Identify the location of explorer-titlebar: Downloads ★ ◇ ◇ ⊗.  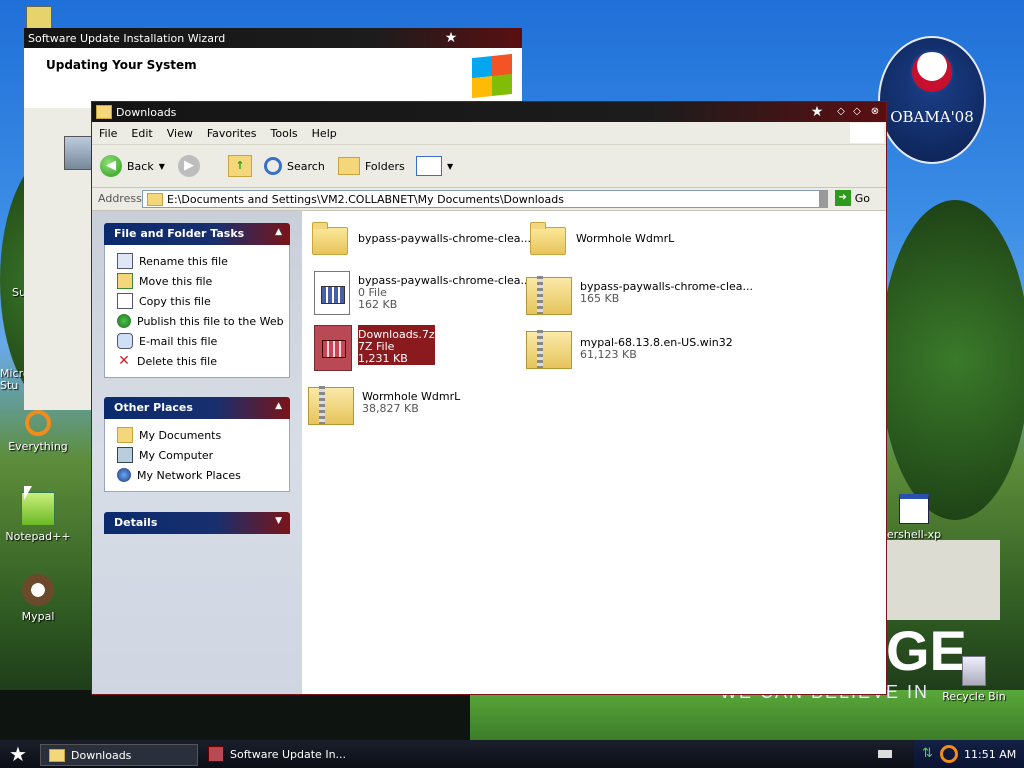
(489, 112).